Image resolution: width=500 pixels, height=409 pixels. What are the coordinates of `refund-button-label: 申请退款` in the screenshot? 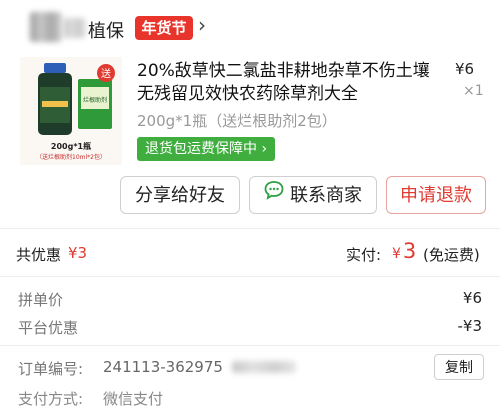 It's located at (436, 195).